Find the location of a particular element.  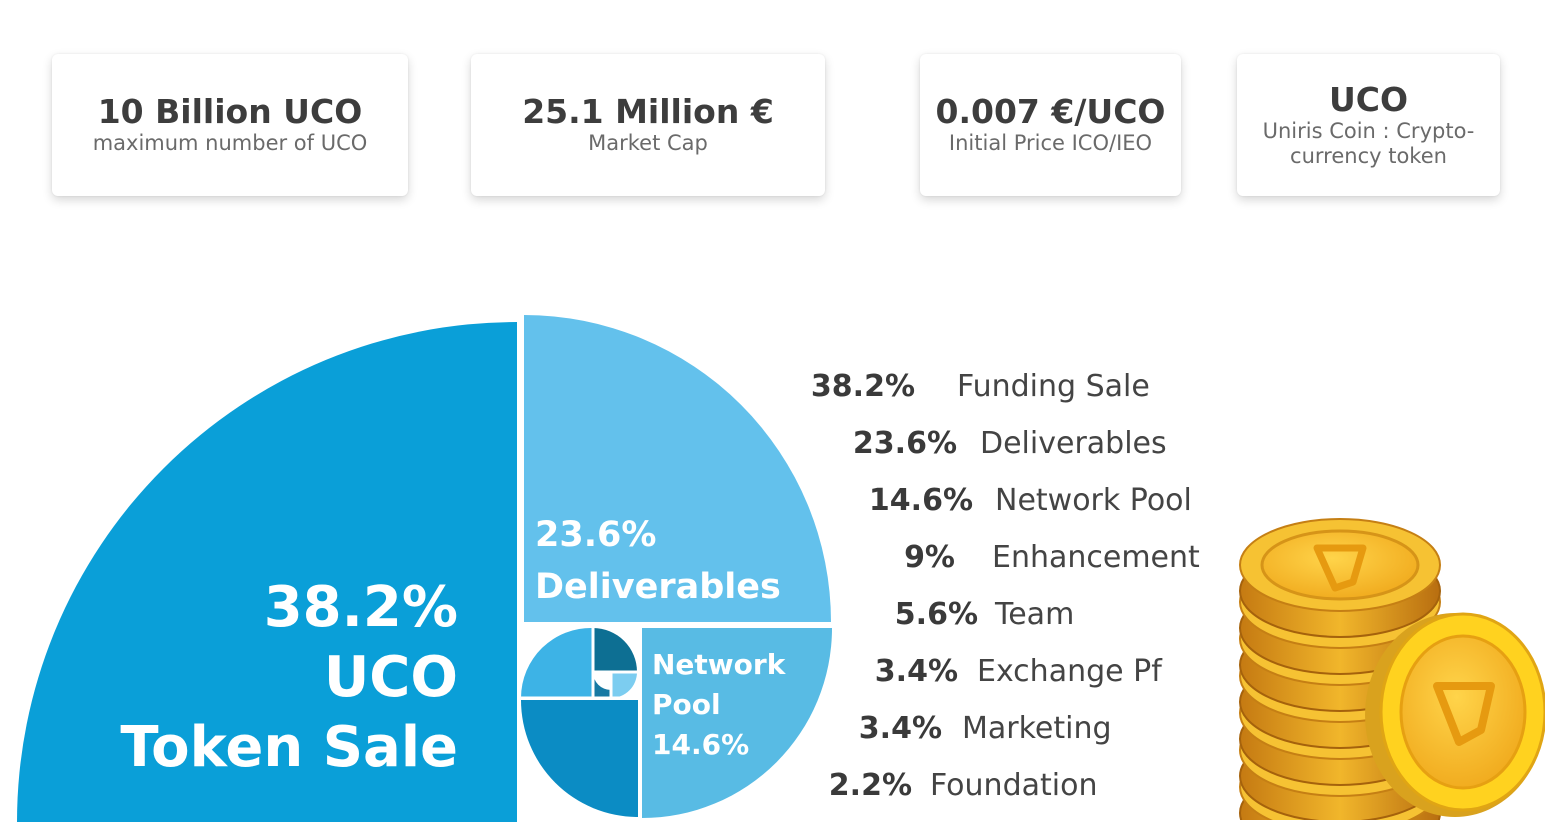

legend-label: Foundation is located at coordinates (1014, 785).